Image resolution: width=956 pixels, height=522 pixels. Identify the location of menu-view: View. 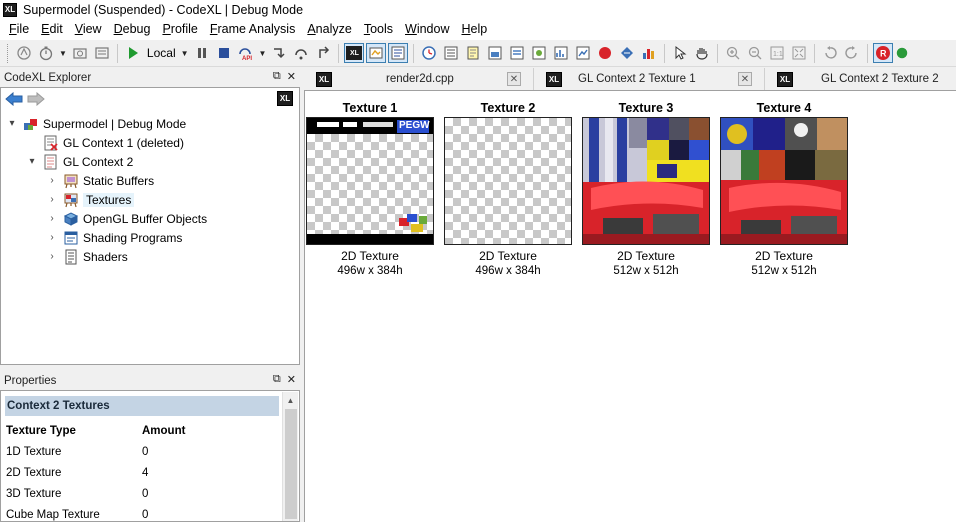
(88, 29).